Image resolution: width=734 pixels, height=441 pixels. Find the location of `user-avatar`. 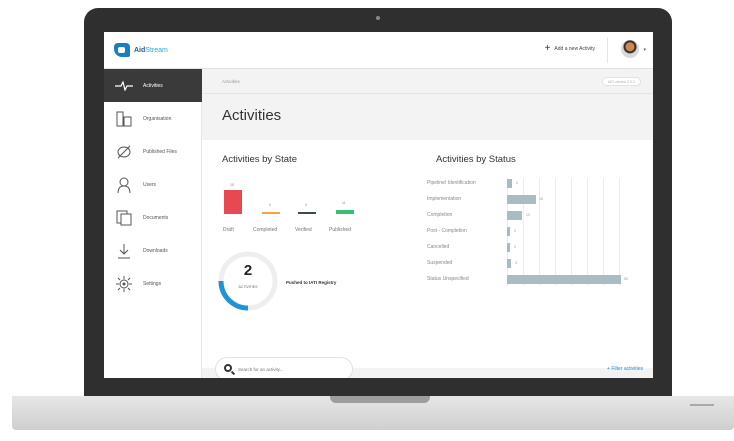

user-avatar is located at coordinates (630, 49).